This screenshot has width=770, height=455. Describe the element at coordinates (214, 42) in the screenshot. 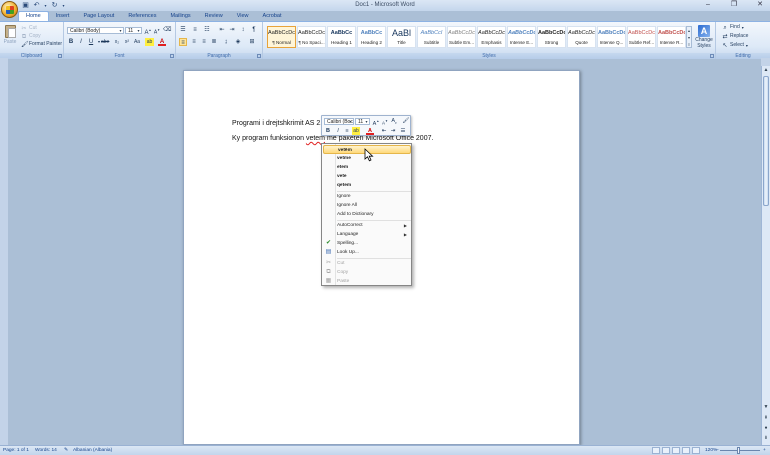

I see `justify-icon: ≣` at that location.